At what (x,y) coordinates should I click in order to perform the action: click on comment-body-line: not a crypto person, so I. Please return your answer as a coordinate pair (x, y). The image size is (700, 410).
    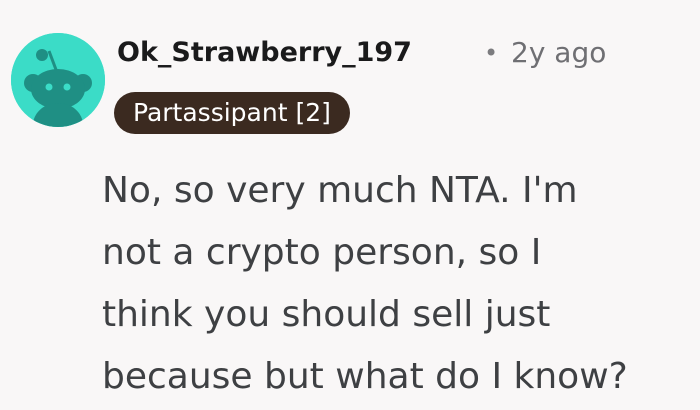
    Looking at the image, I should click on (322, 252).